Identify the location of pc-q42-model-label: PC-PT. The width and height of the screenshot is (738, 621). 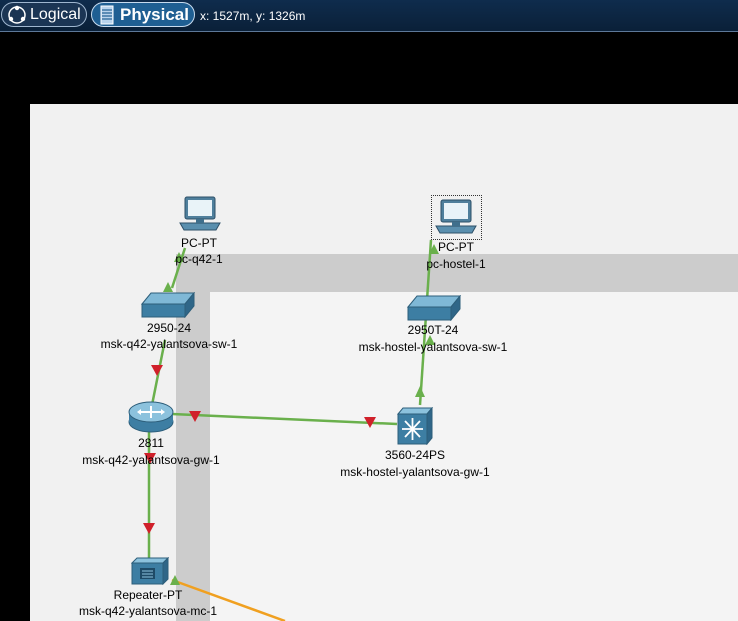
(199, 243).